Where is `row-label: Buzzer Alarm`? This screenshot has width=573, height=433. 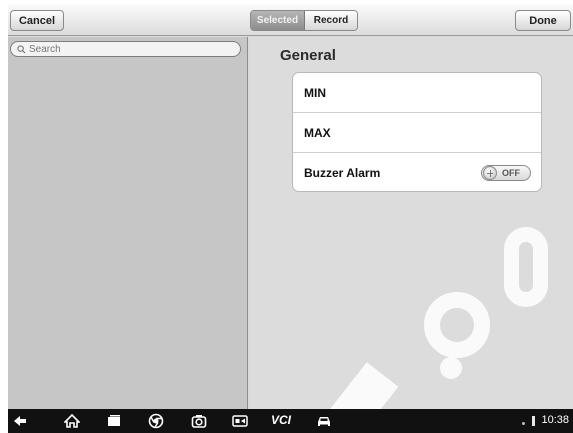 row-label: Buzzer Alarm is located at coordinates (342, 173).